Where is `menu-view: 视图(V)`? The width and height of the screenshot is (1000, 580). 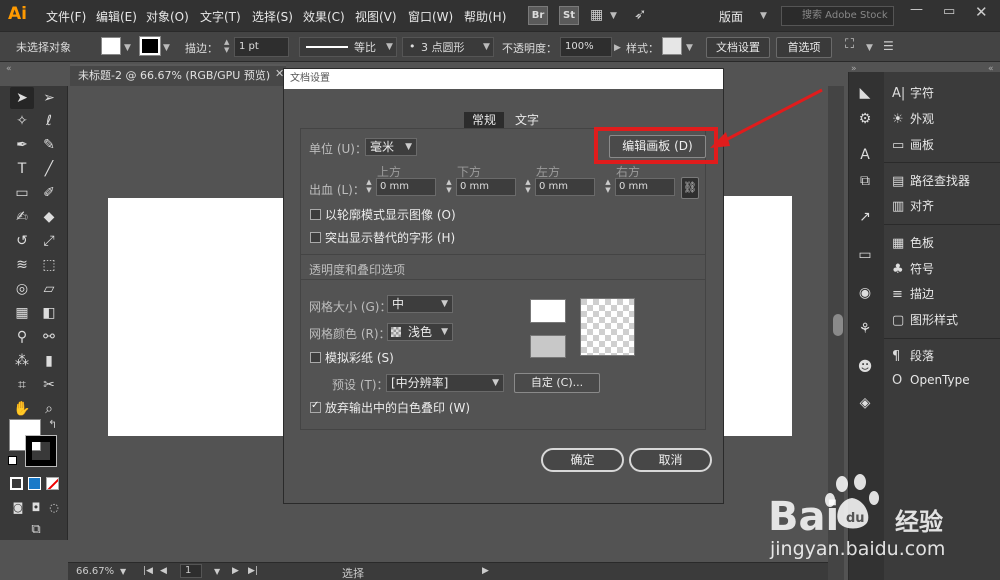
menu-view: 视图(V) is located at coordinates (376, 16).